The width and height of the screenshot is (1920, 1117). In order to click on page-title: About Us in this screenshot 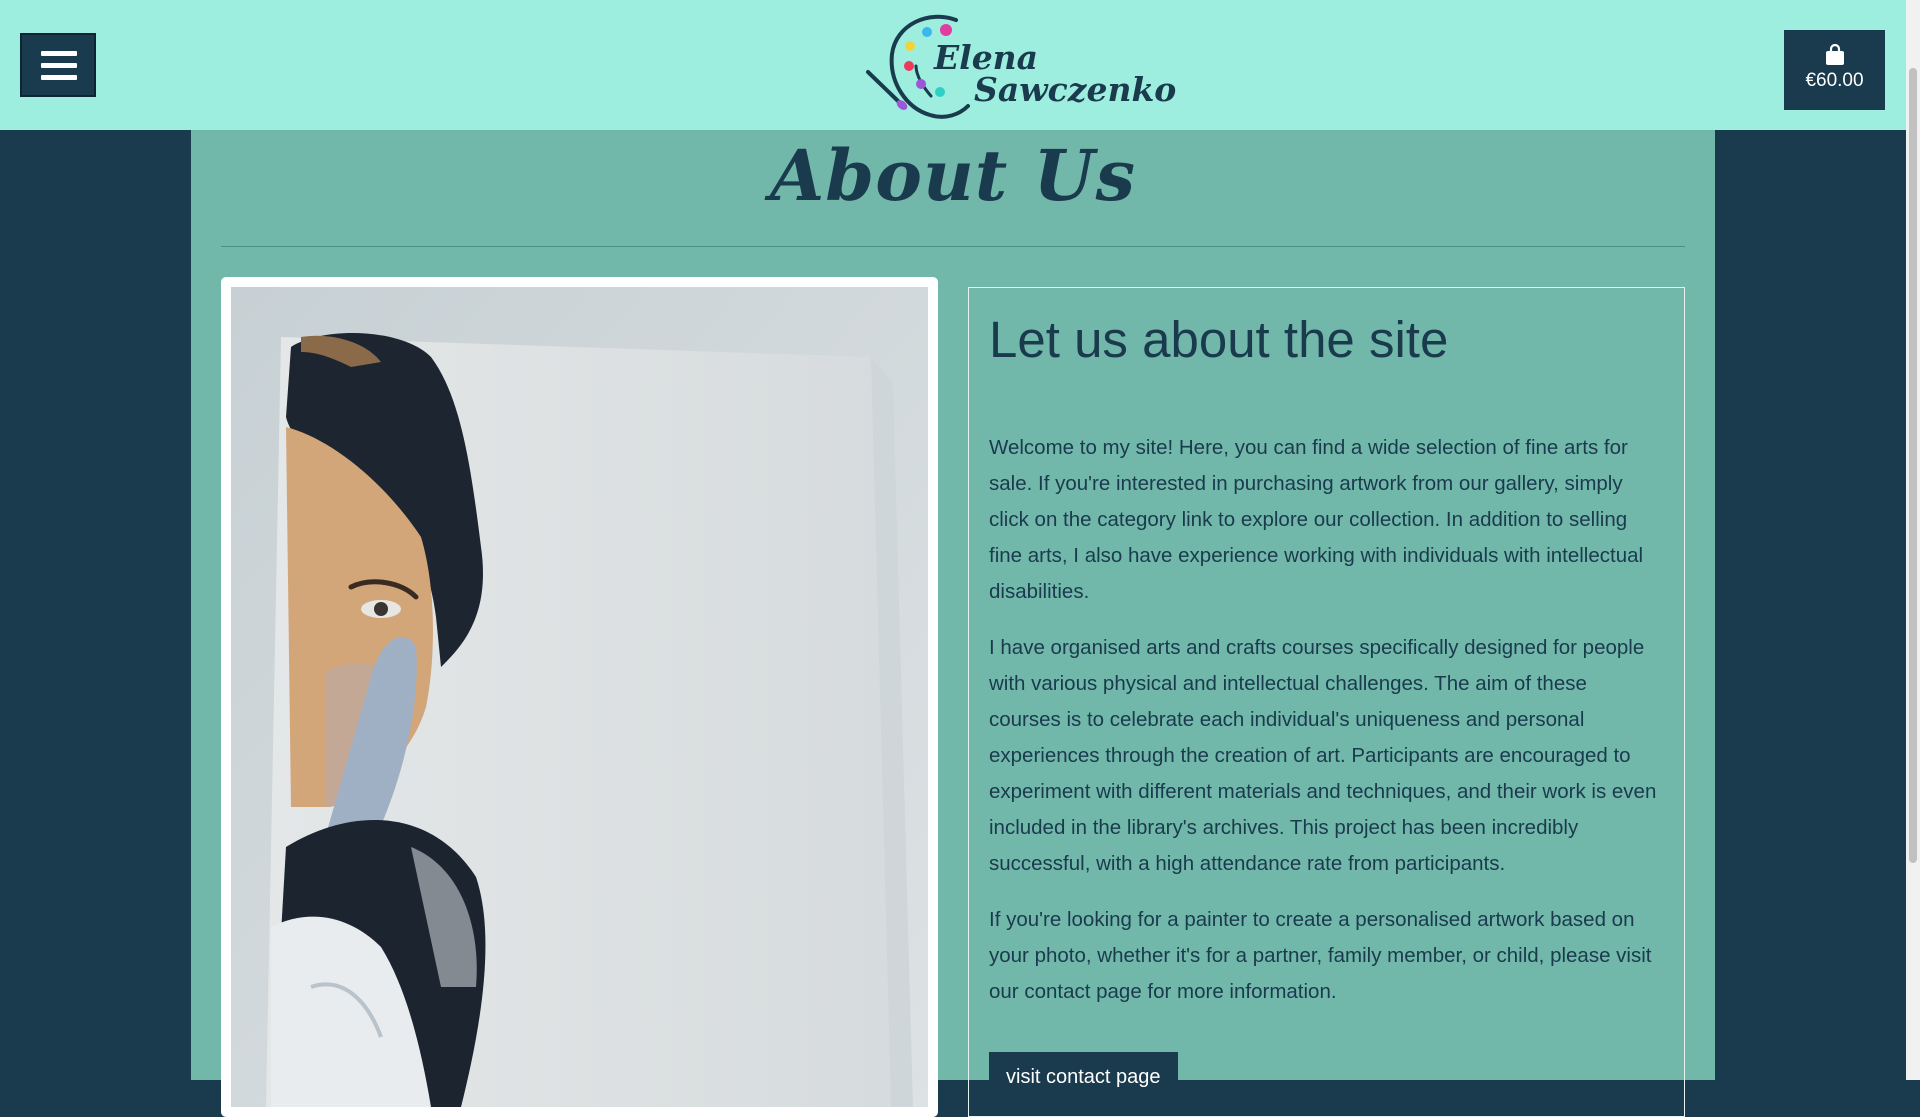, I will do `click(953, 175)`.